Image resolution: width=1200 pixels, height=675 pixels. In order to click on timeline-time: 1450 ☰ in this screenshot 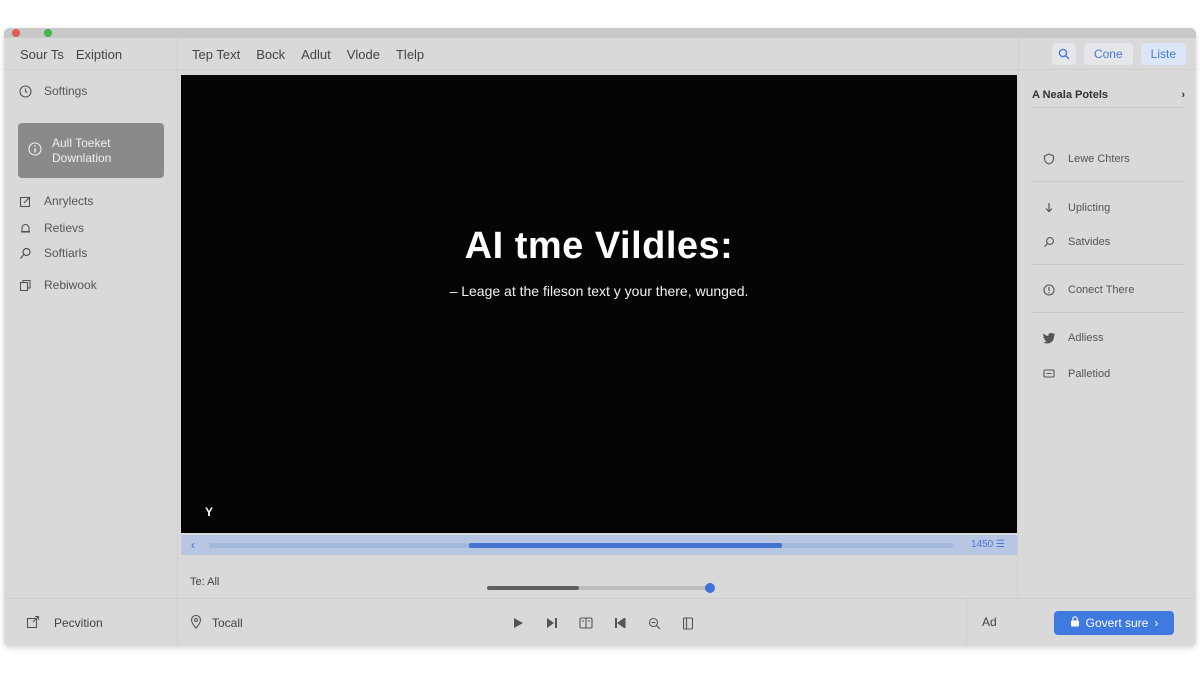, I will do `click(988, 544)`.